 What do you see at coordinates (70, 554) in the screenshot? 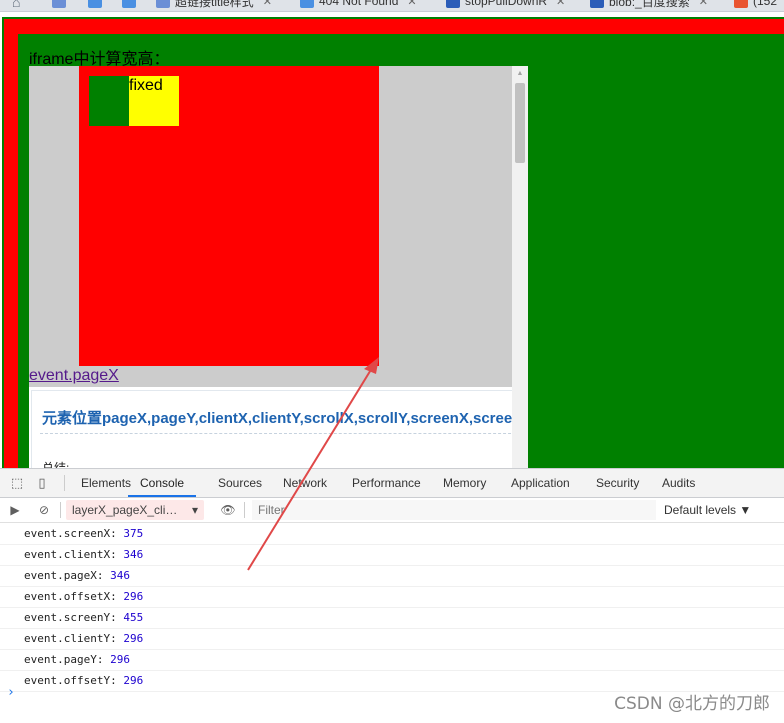
I see `log-key: event.clientX:` at bounding box center [70, 554].